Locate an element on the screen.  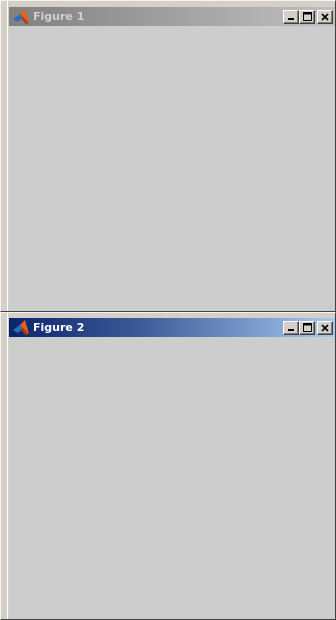
figure-2-caption-buttons is located at coordinates (308, 327).